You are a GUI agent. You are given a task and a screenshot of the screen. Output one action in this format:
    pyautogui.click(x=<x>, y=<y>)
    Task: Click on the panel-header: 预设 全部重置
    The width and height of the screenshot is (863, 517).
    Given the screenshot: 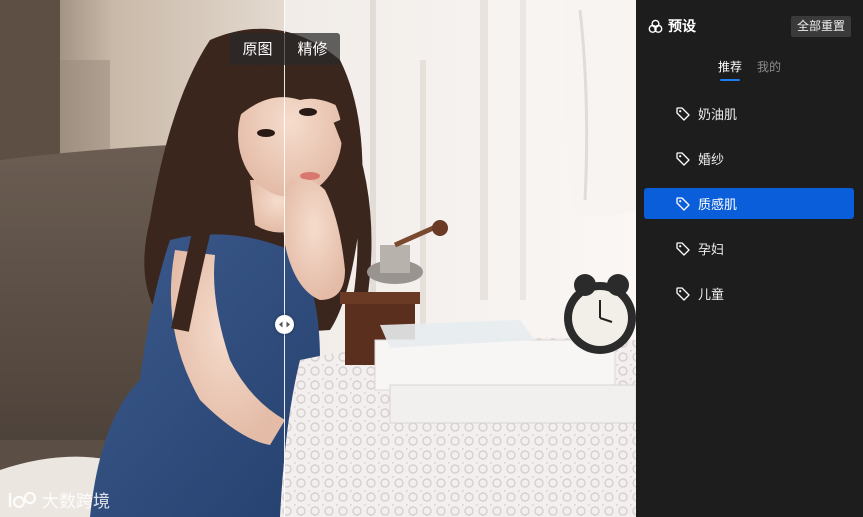 What is the action you would take?
    pyautogui.click(x=749, y=26)
    